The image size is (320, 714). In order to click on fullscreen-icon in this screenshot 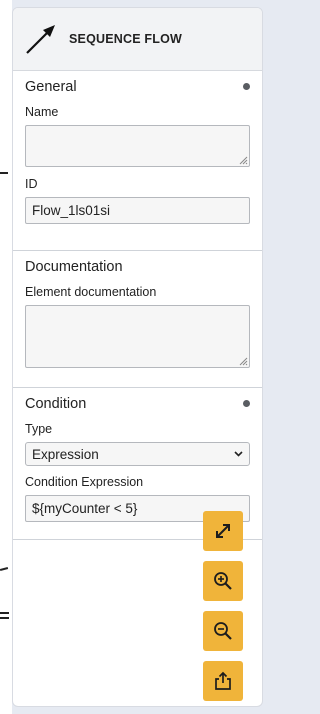, I will do `click(223, 531)`.